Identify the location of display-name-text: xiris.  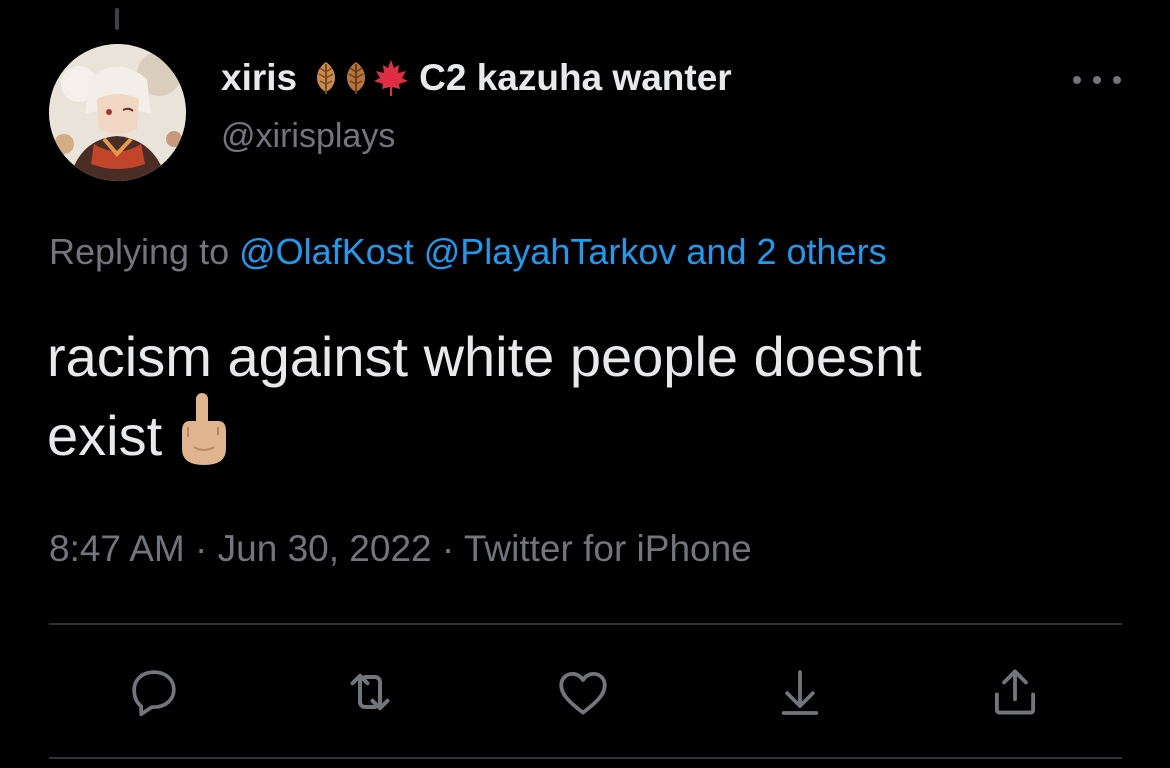
(259, 77).